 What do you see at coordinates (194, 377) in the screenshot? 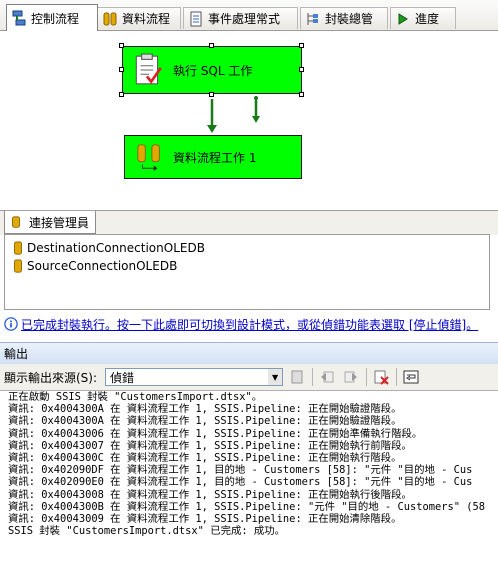
I see `output-source-select: 偵錯 ▼` at bounding box center [194, 377].